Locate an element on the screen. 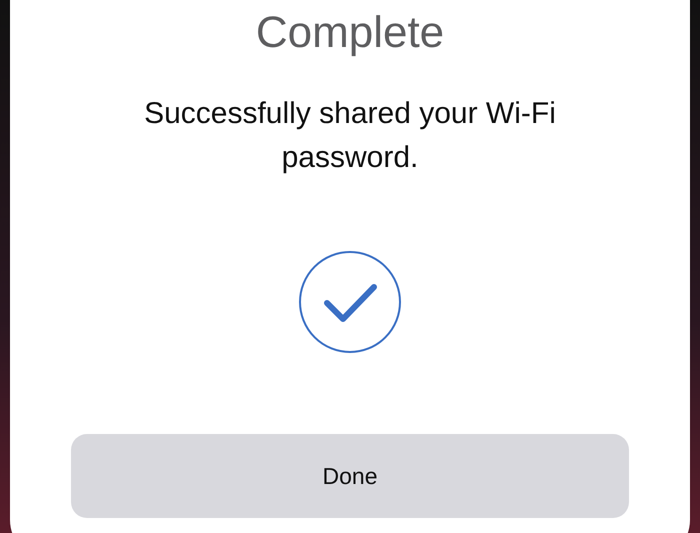 The image size is (700, 533). dialog-title: Complete is located at coordinates (350, 33).